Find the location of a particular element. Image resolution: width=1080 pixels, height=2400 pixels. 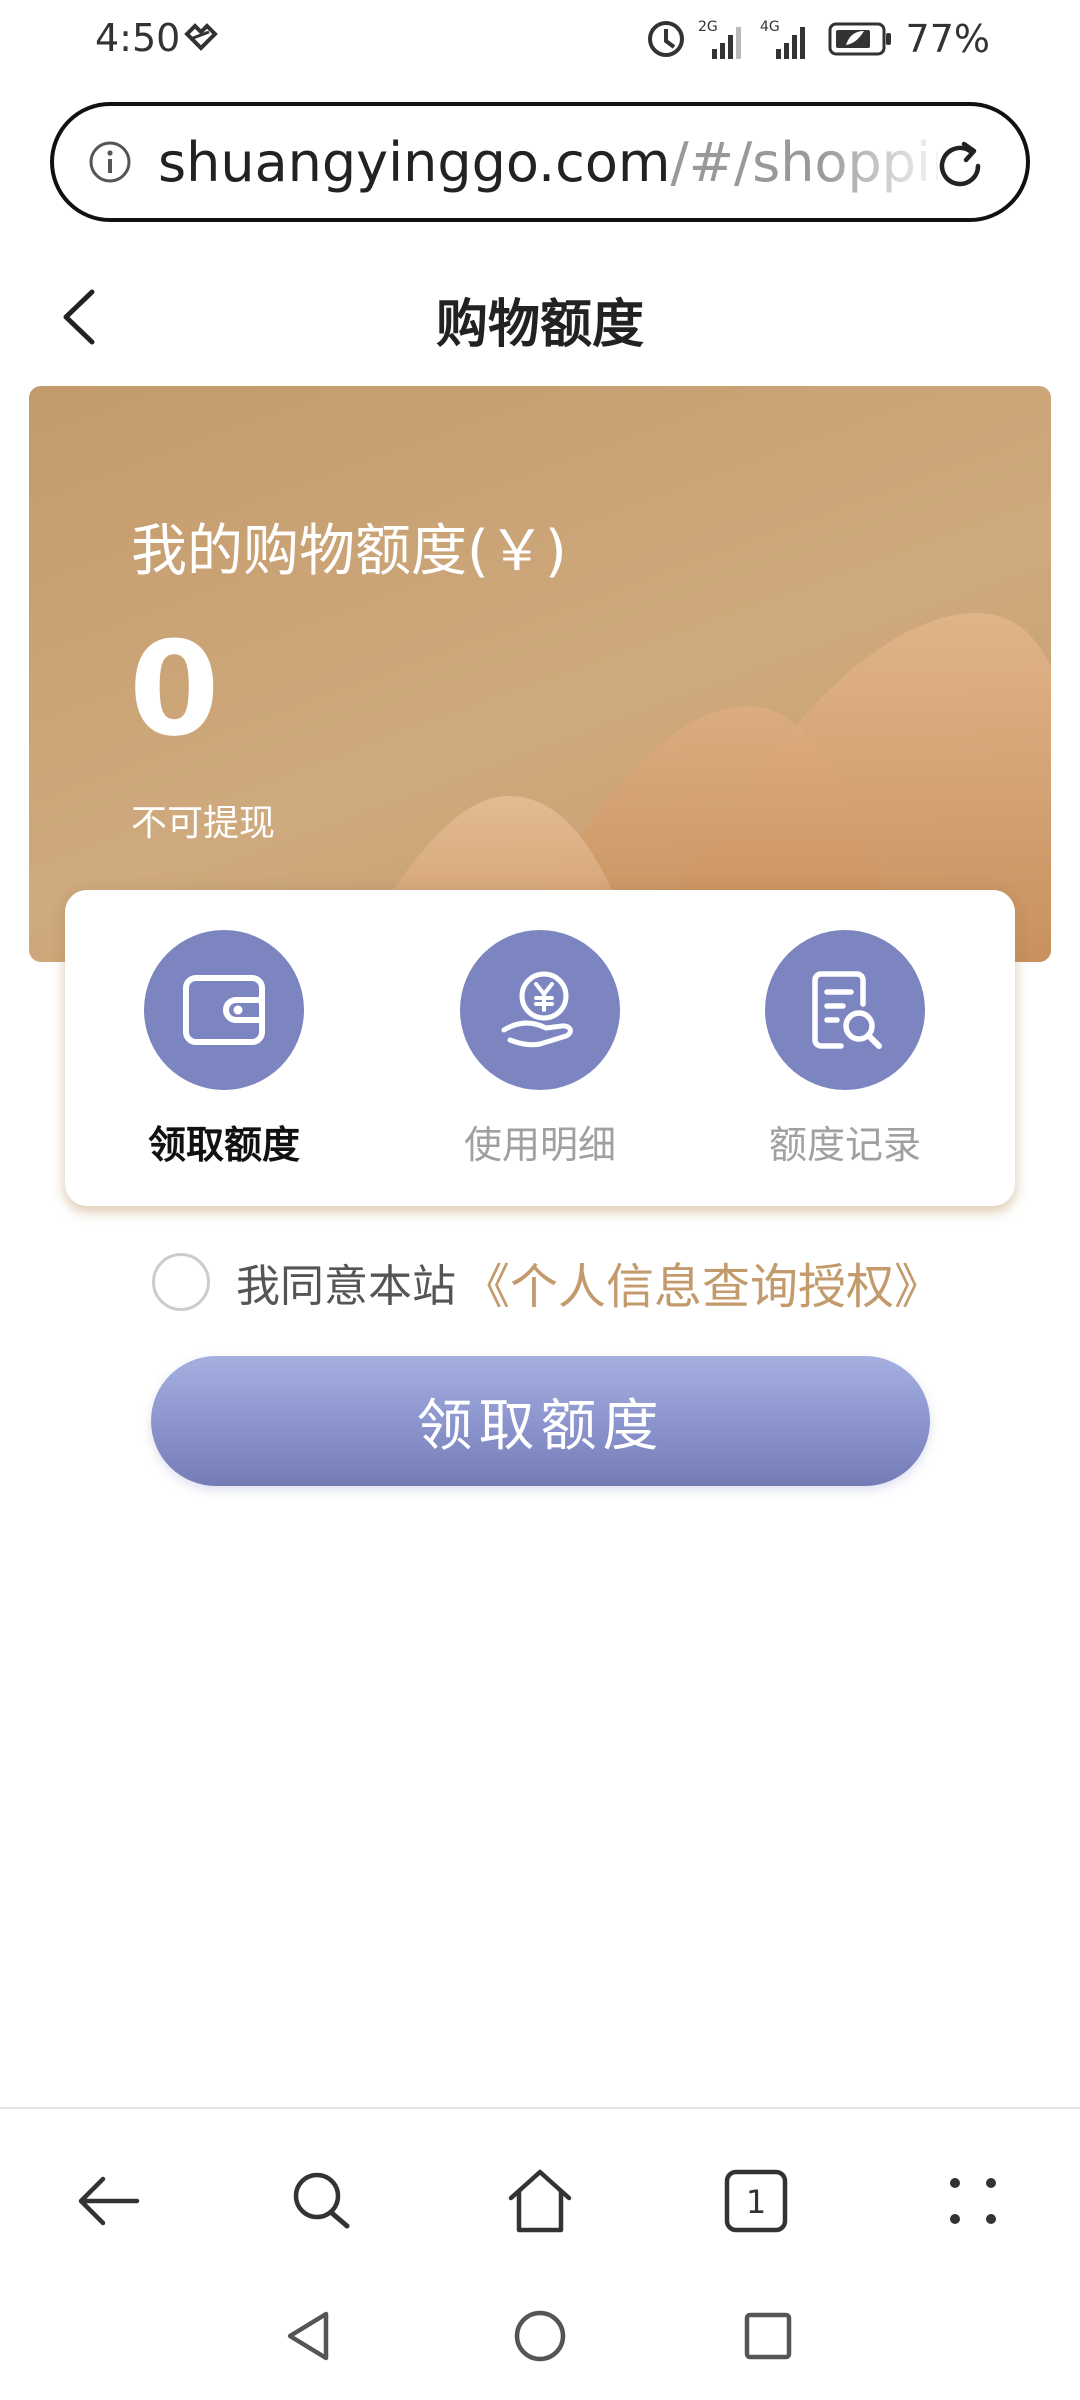

home-icon is located at coordinates (540, 2201).